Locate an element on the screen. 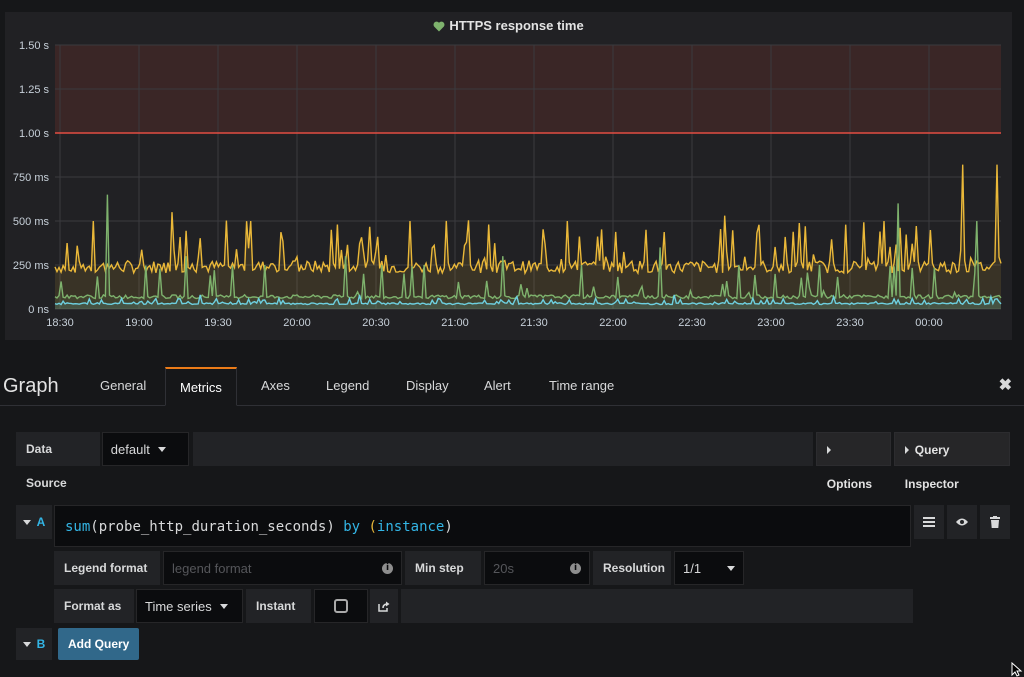  share-icon is located at coordinates (384, 606).